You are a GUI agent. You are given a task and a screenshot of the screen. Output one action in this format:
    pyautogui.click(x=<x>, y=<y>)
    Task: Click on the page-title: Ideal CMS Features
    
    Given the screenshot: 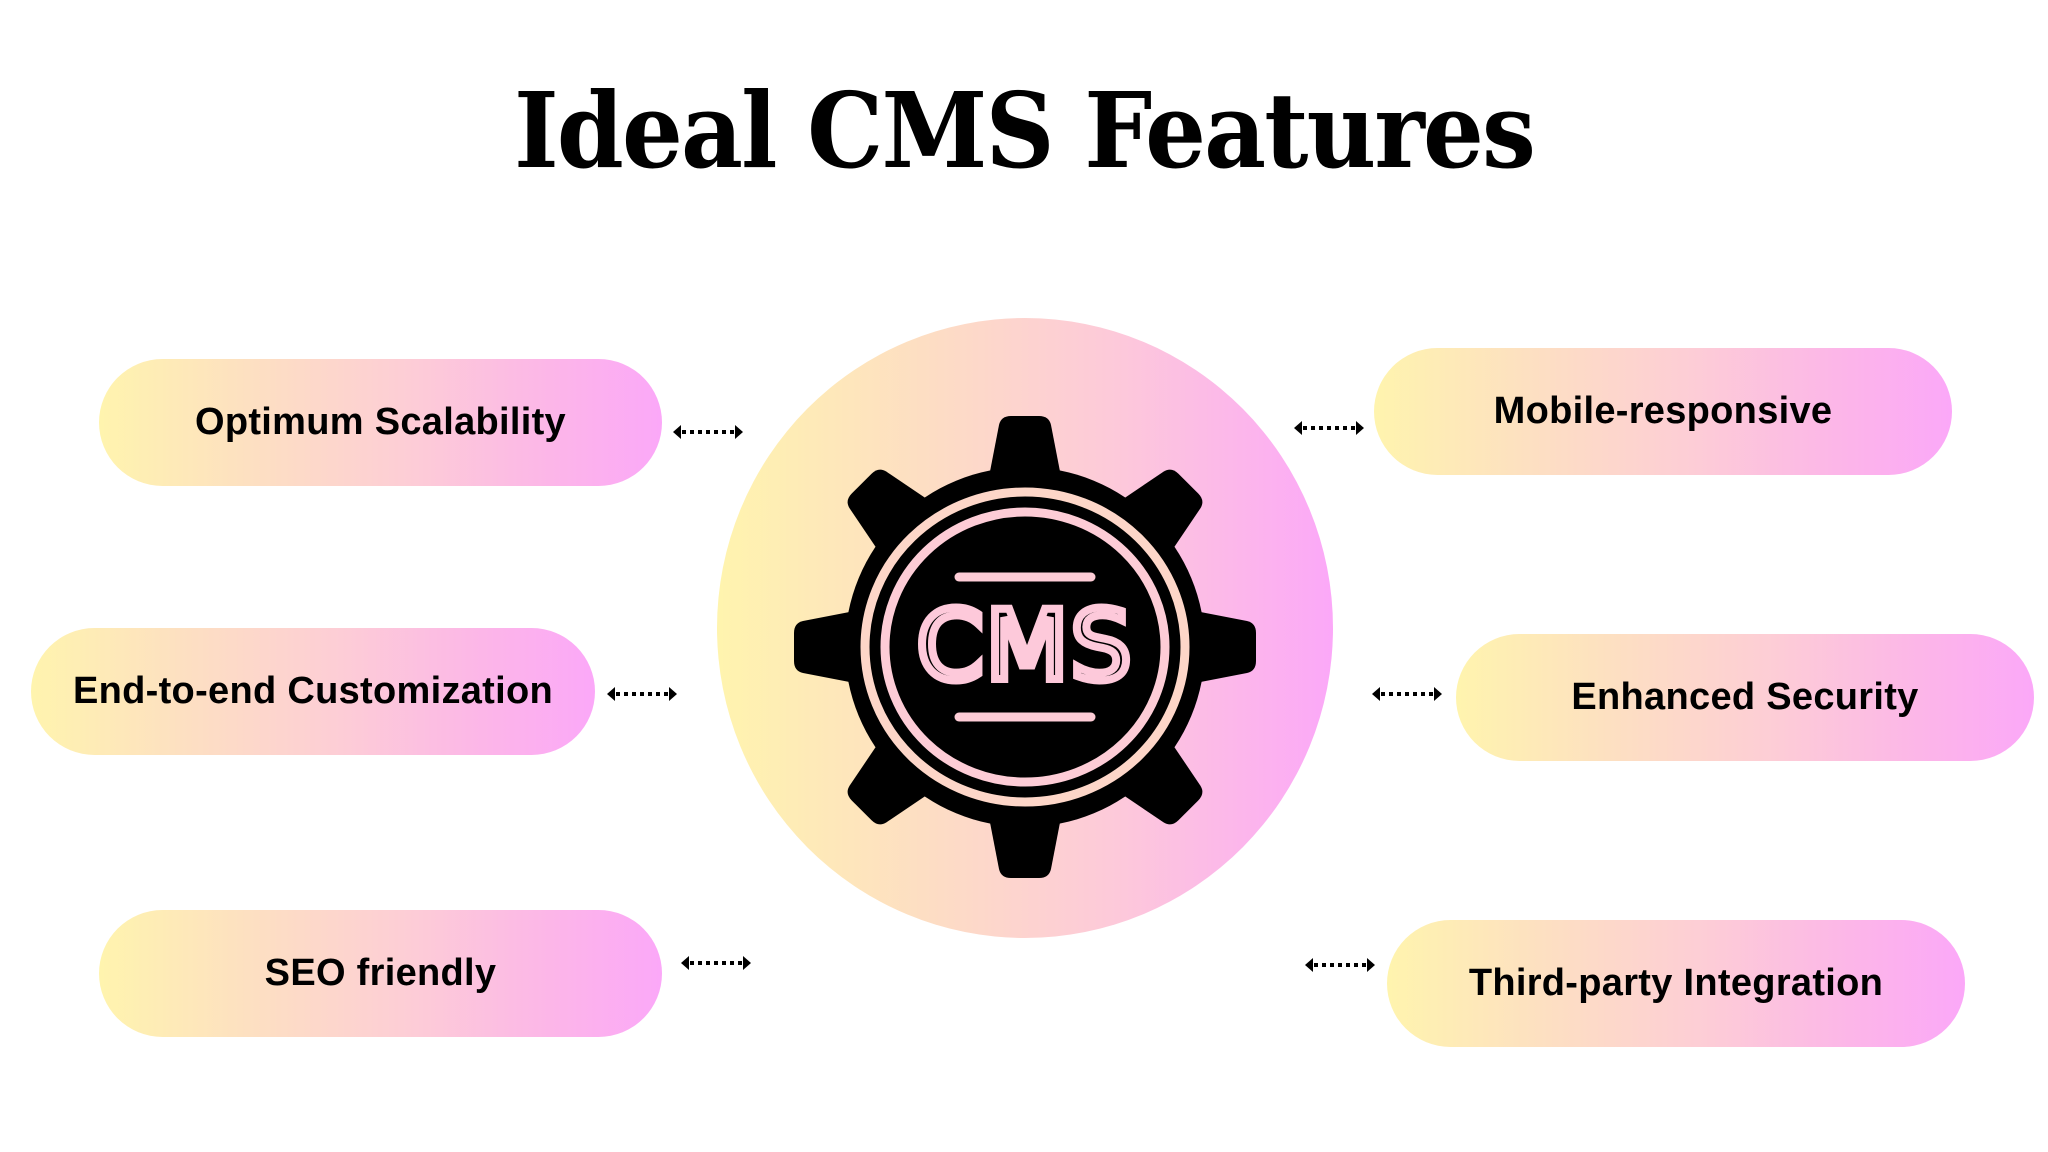 What is the action you would take?
    pyautogui.click(x=1024, y=130)
    